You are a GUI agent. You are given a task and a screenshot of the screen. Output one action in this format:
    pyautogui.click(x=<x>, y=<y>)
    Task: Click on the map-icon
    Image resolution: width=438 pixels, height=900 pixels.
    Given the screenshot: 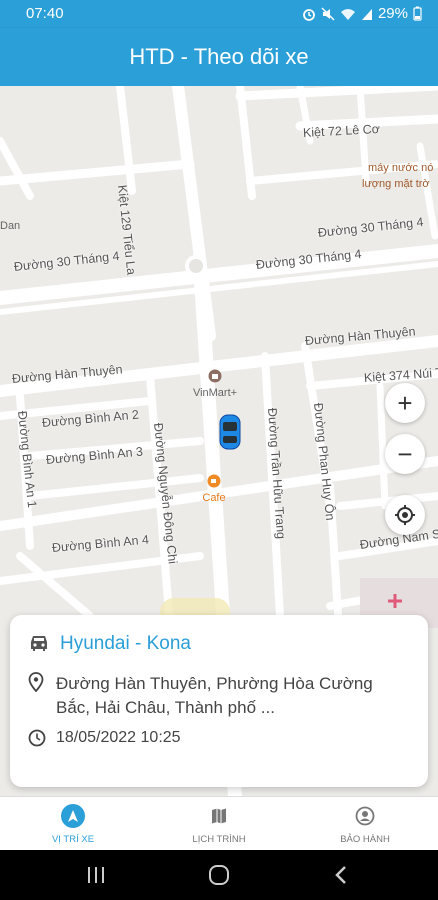 What is the action you would take?
    pyautogui.click(x=219, y=816)
    